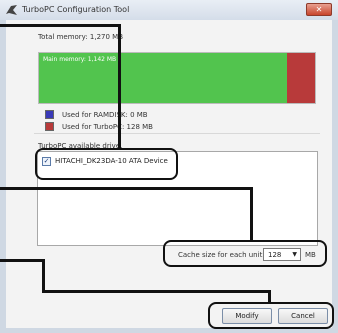 Image resolution: width=338 pixels, height=333 pixels. What do you see at coordinates (81, 37) in the screenshot?
I see `total-memory-label: Total memory: 1,270 MB` at bounding box center [81, 37].